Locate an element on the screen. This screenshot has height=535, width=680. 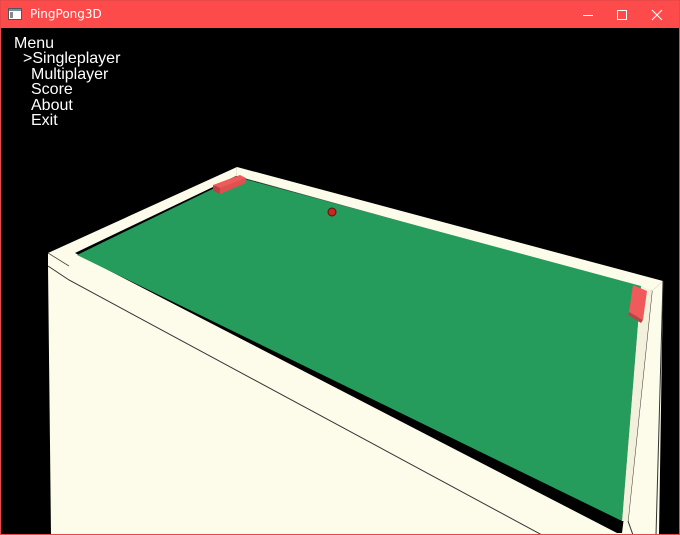
menu-title: Menu is located at coordinates (34, 43).